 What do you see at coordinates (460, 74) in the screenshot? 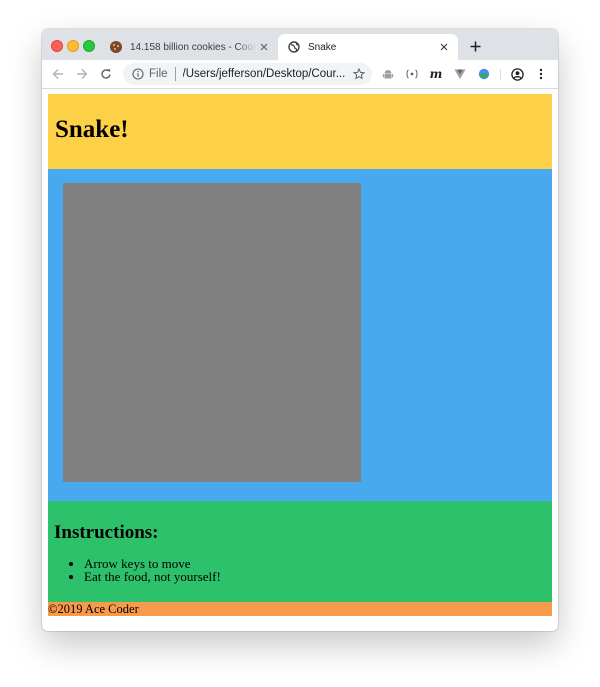
I see `vue-devtools-icon` at bounding box center [460, 74].